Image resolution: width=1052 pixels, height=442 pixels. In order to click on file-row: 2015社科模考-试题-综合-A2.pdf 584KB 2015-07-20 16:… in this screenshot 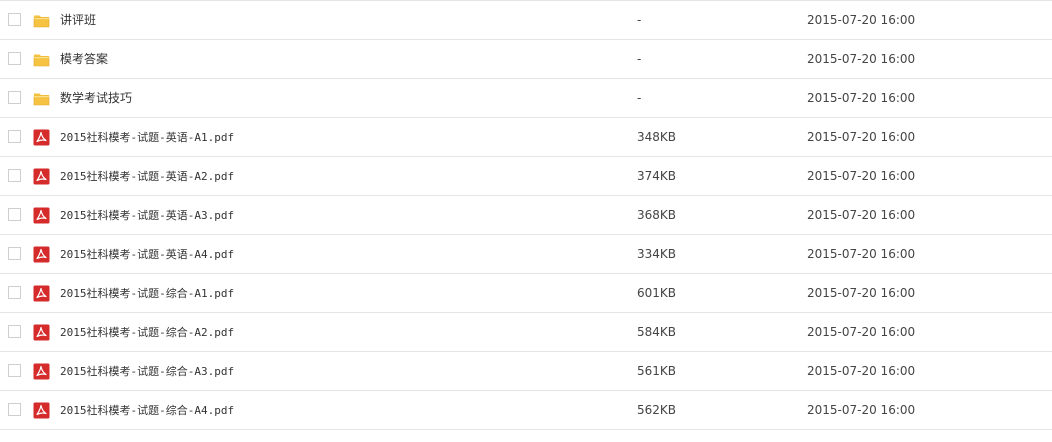, I will do `click(526, 332)`.